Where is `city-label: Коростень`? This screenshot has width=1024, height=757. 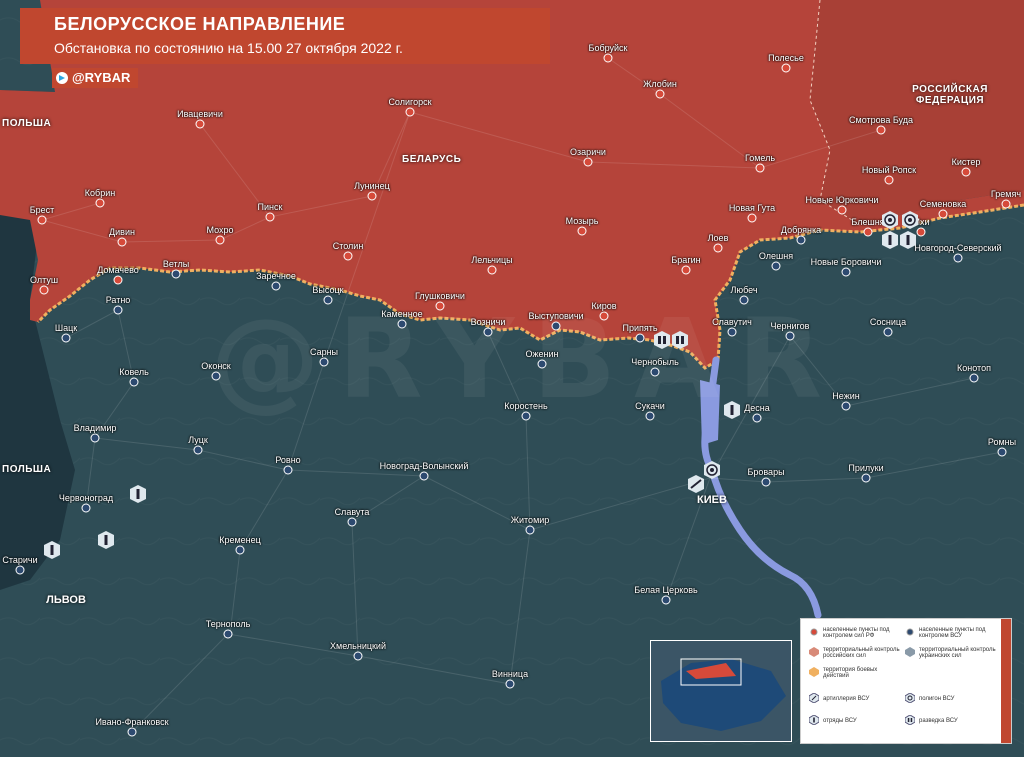
city-label: Коростень is located at coordinates (526, 406).